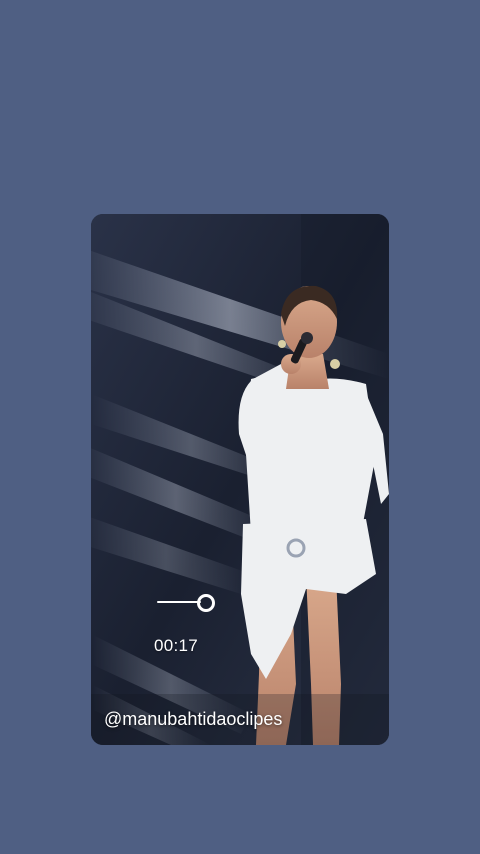  I want to click on watermark-handle: @manubahtidaoclipes, so click(193, 719).